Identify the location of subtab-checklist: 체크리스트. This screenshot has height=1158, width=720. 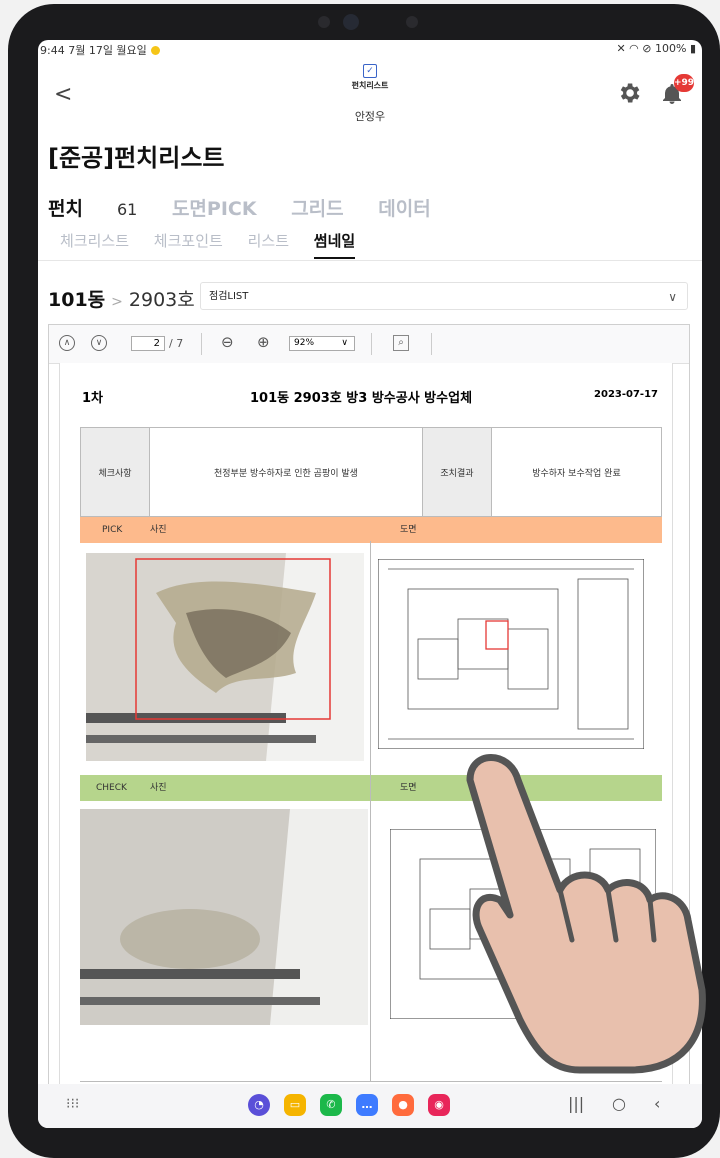
(94, 240).